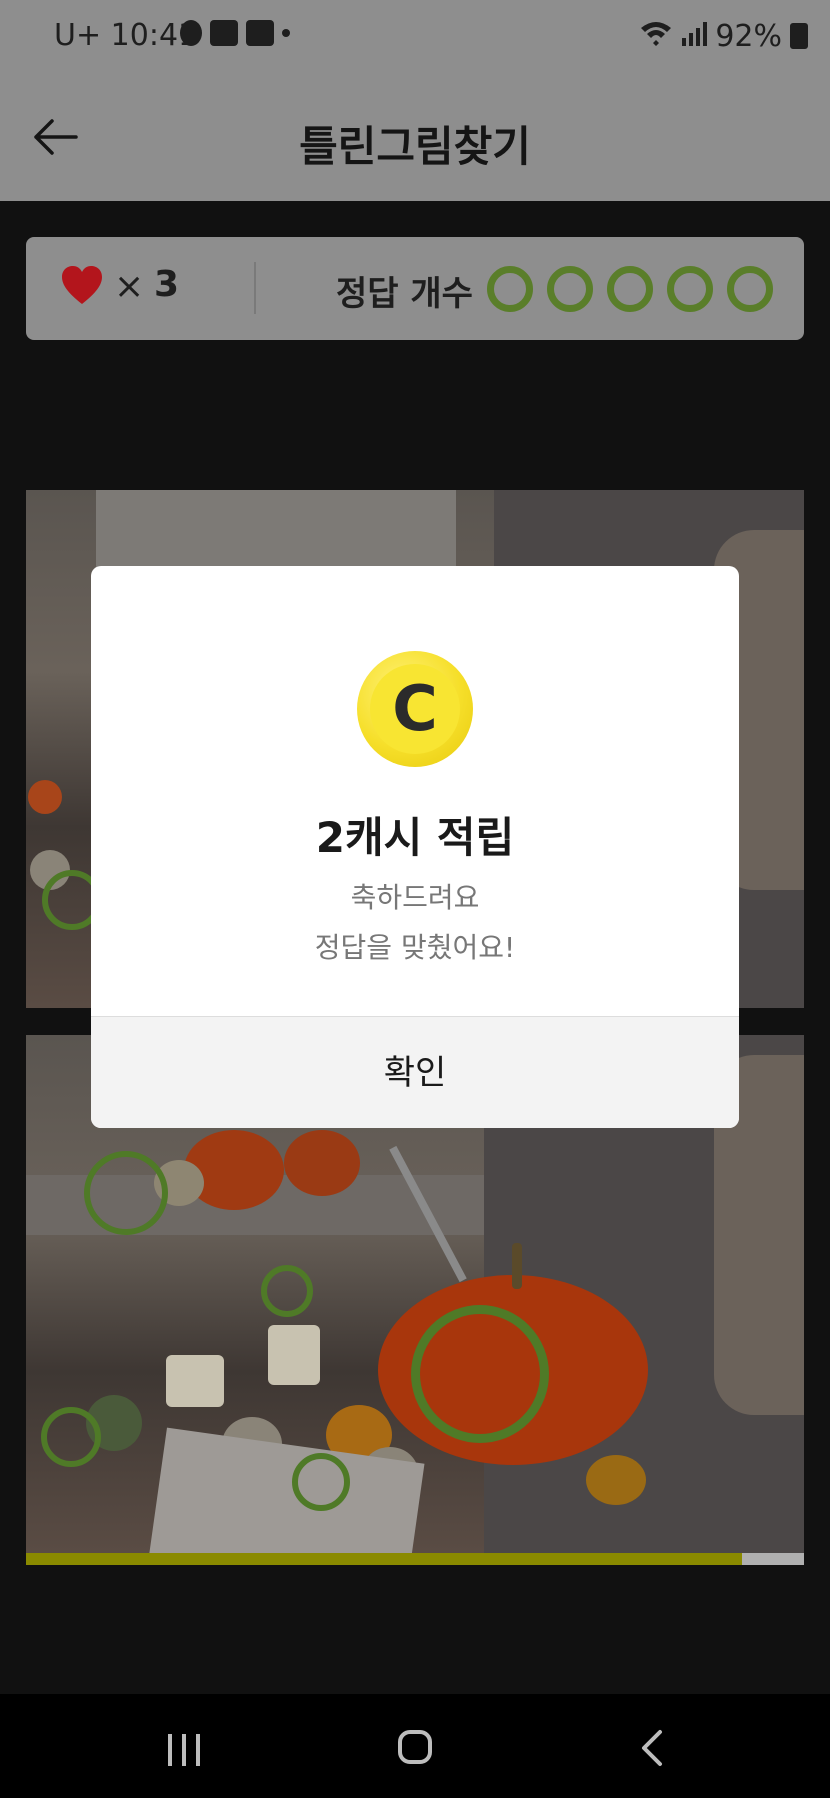 The width and height of the screenshot is (830, 1798). What do you see at coordinates (656, 36) in the screenshot?
I see `wifi-icon` at bounding box center [656, 36].